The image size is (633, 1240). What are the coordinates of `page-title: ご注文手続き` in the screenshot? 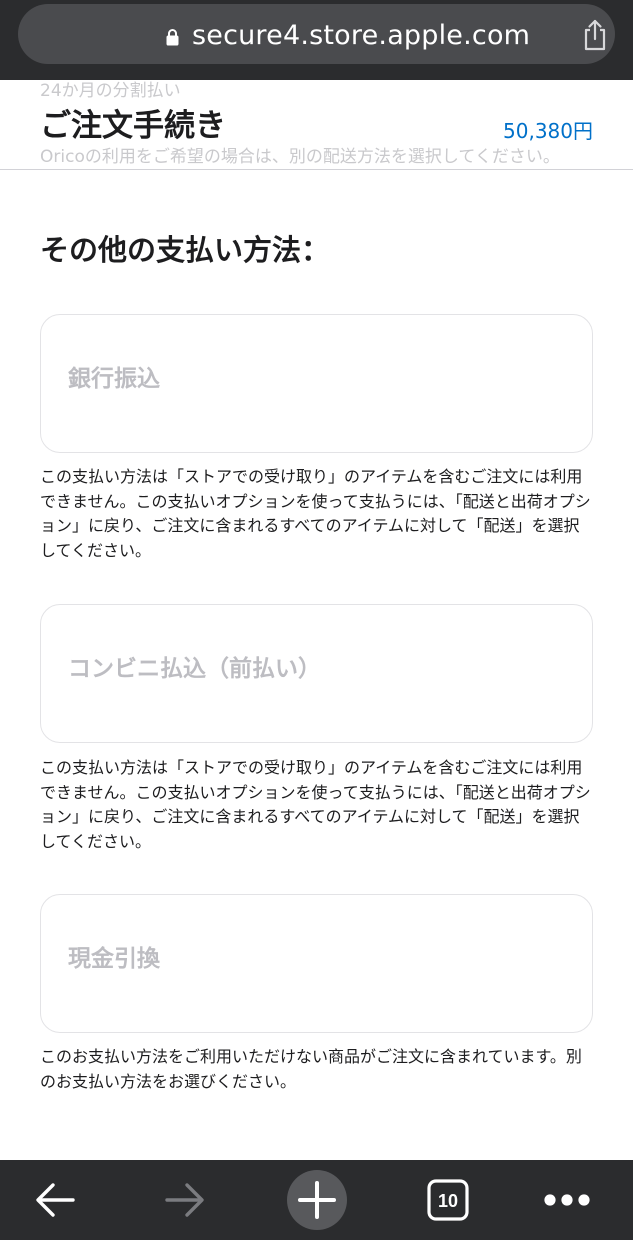 It's located at (133, 126).